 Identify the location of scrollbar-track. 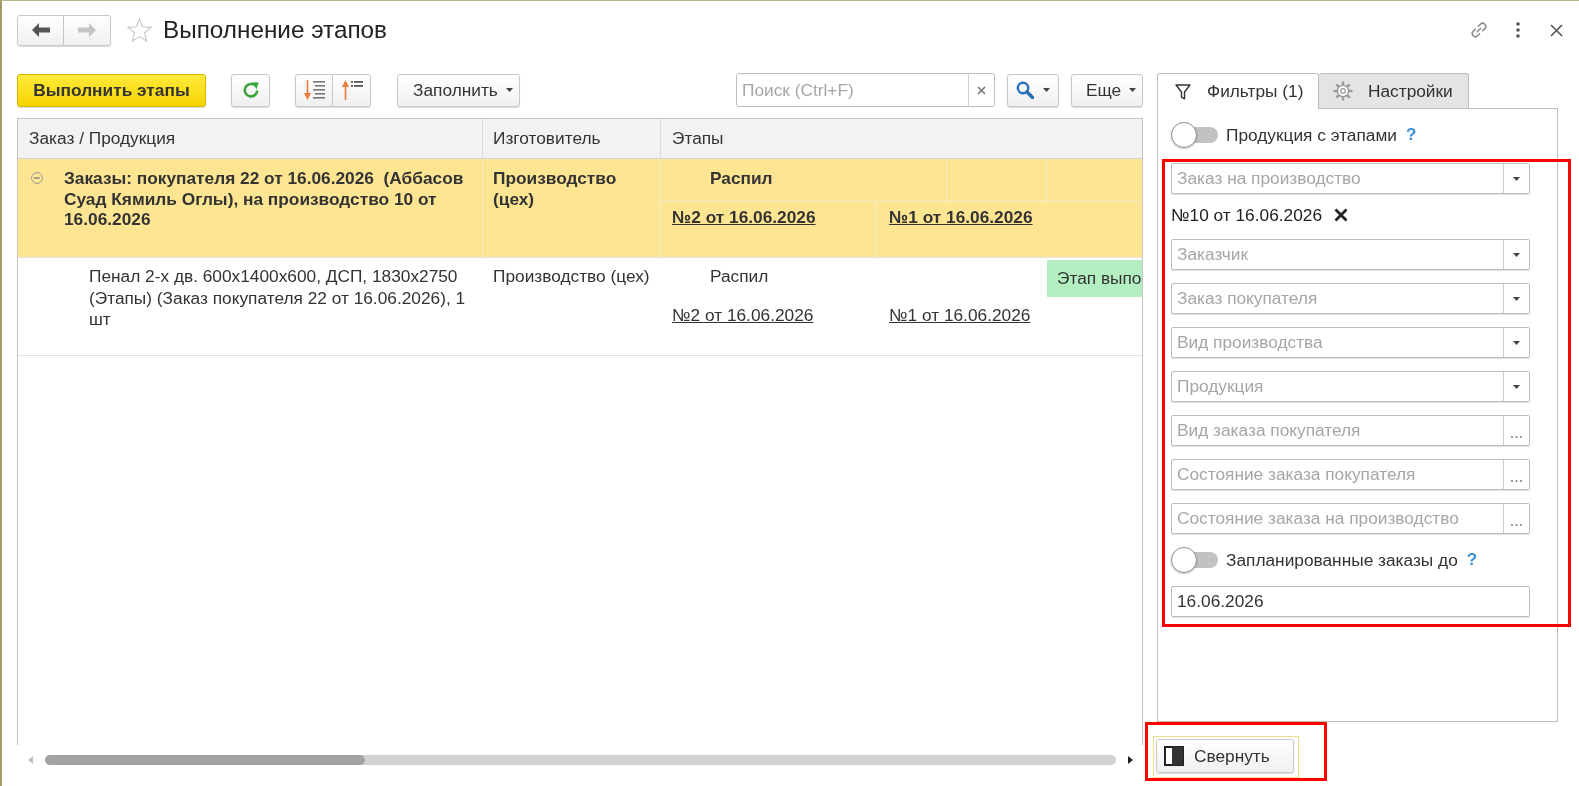
(580, 760).